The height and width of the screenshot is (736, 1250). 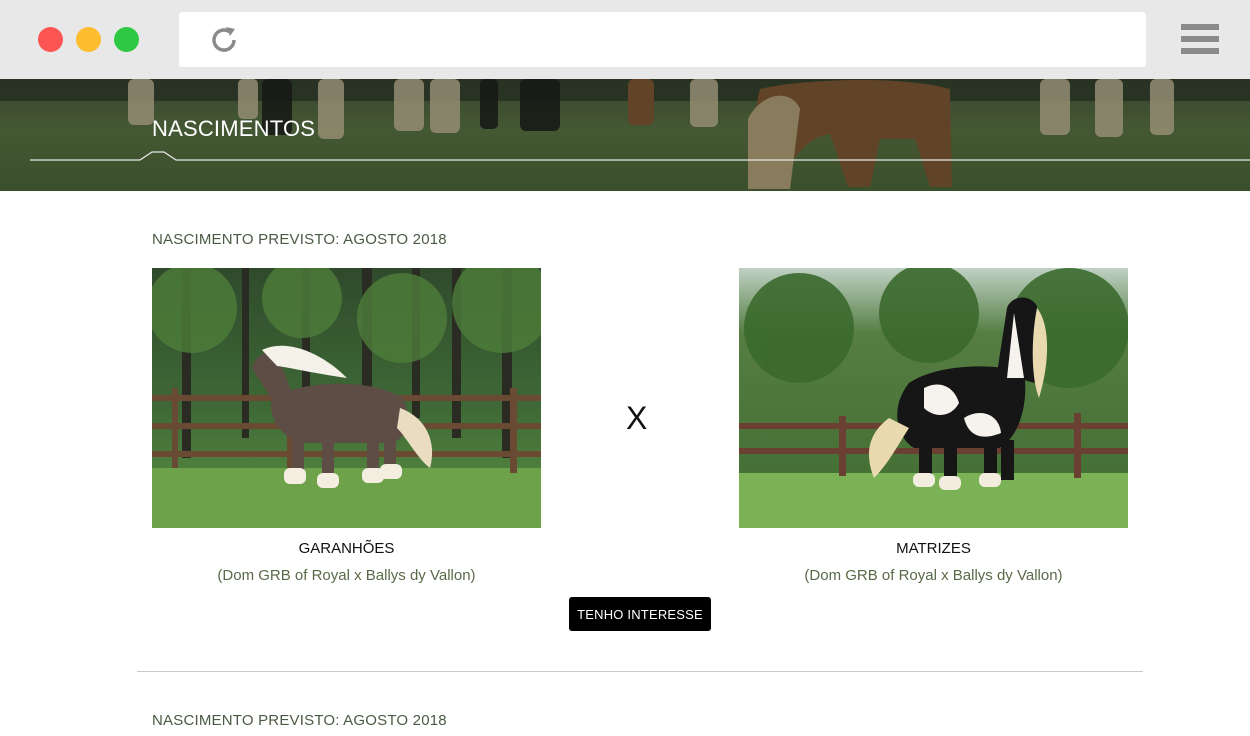 What do you see at coordinates (933, 548) in the screenshot?
I see `mare-title: MATRIZES` at bounding box center [933, 548].